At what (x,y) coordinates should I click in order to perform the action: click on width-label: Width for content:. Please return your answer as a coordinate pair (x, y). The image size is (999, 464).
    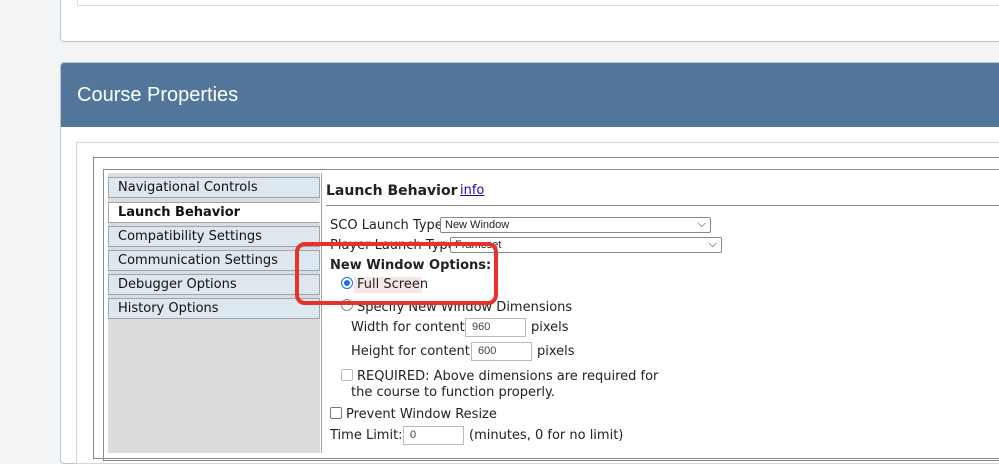
    Looking at the image, I should click on (410, 327).